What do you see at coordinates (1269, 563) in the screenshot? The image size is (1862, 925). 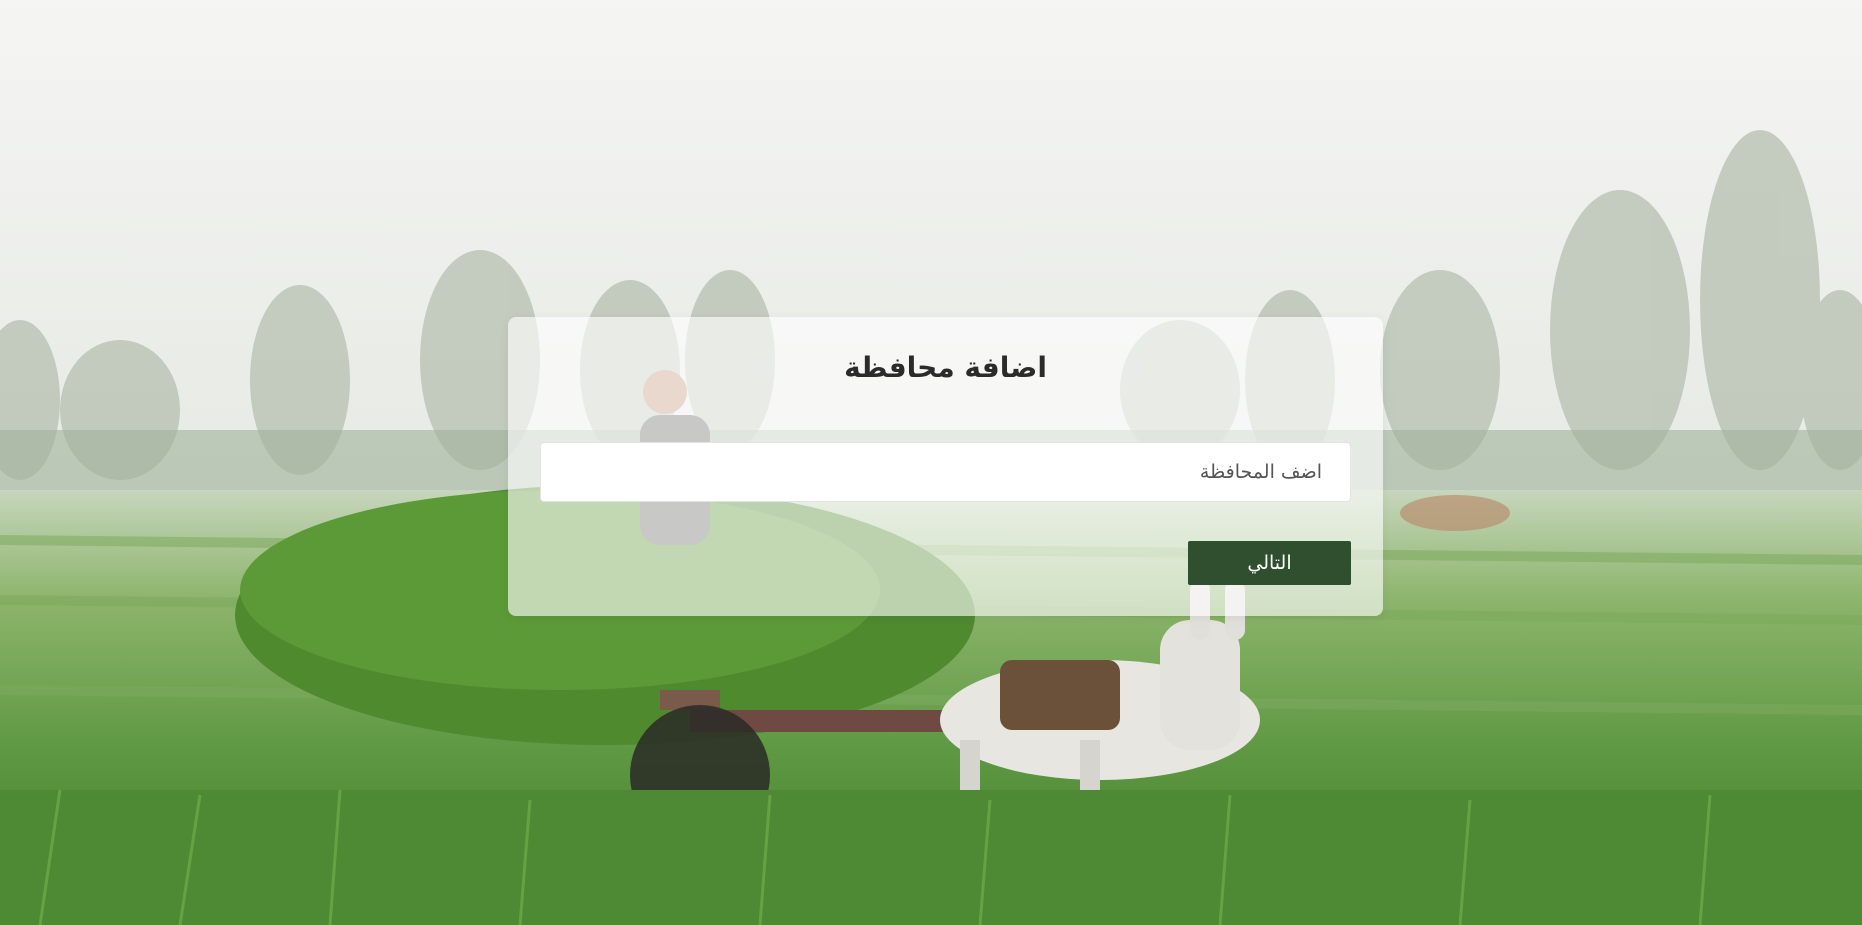 I see `next-button: التالي` at bounding box center [1269, 563].